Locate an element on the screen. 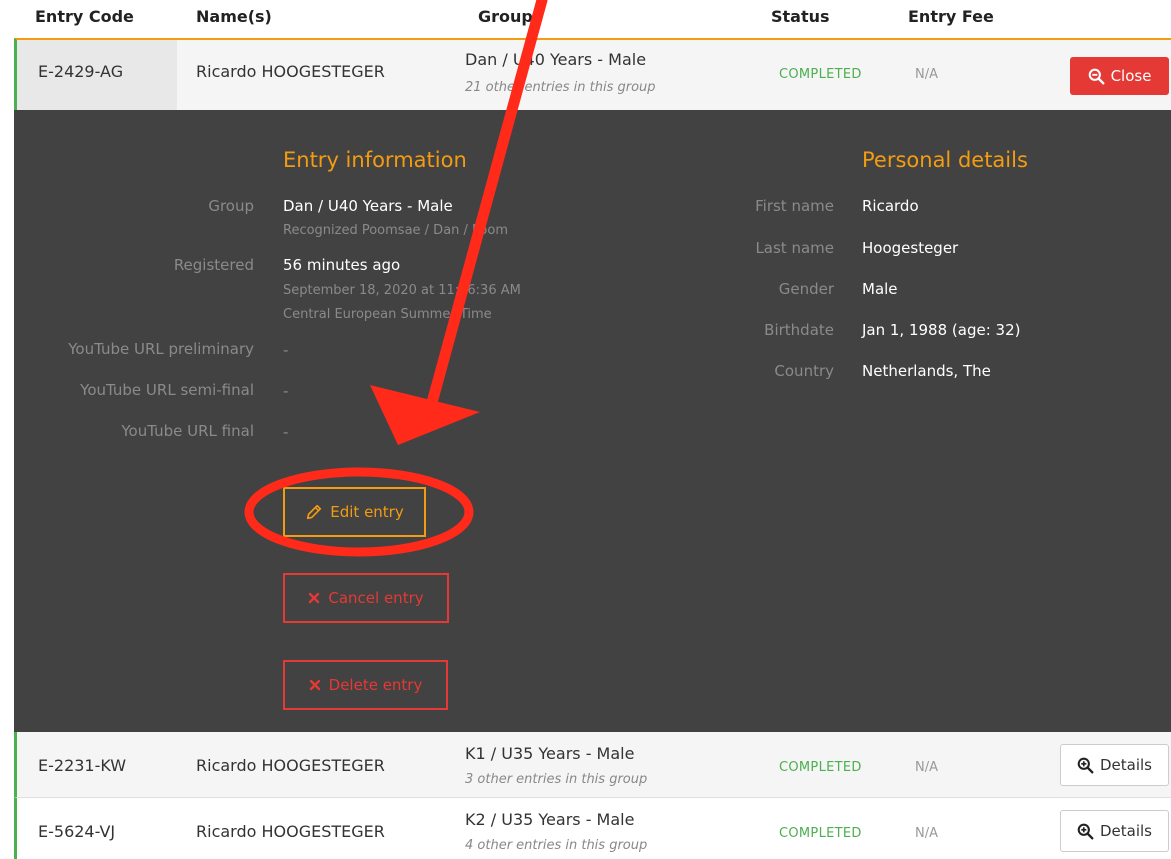 The height and width of the screenshot is (859, 1171). entry-group-sub: 21 other entries in this group is located at coordinates (560, 87).